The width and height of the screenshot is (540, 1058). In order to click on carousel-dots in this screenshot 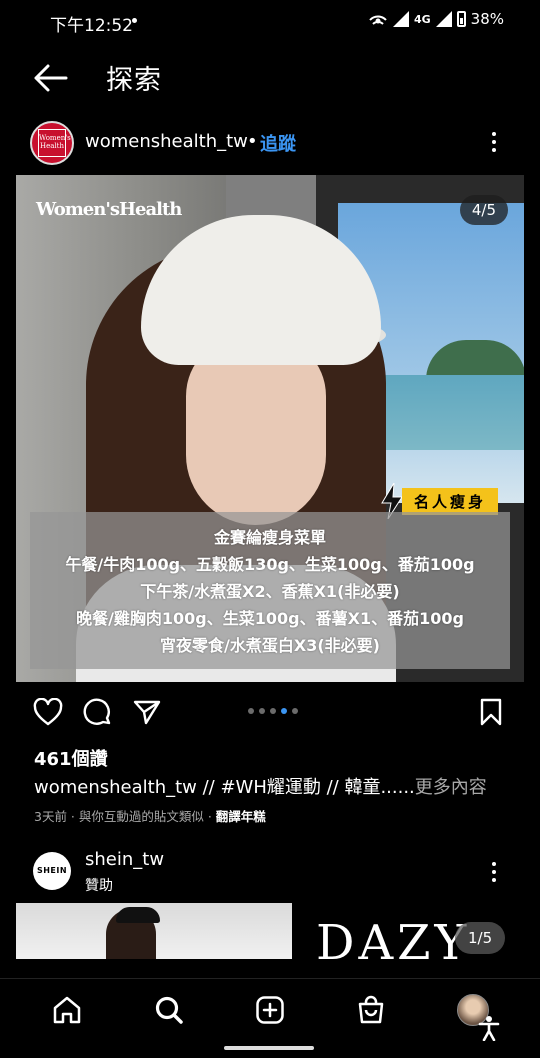, I will do `click(273, 711)`.